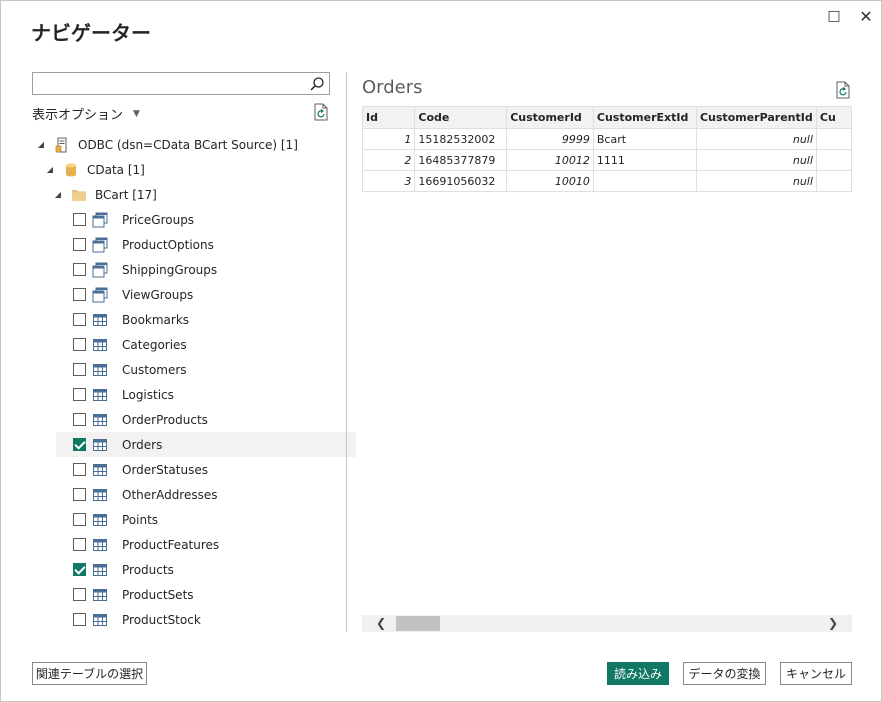 The height and width of the screenshot is (702, 882). What do you see at coordinates (550, 139) in the screenshot?
I see `table-cell: 9999` at bounding box center [550, 139].